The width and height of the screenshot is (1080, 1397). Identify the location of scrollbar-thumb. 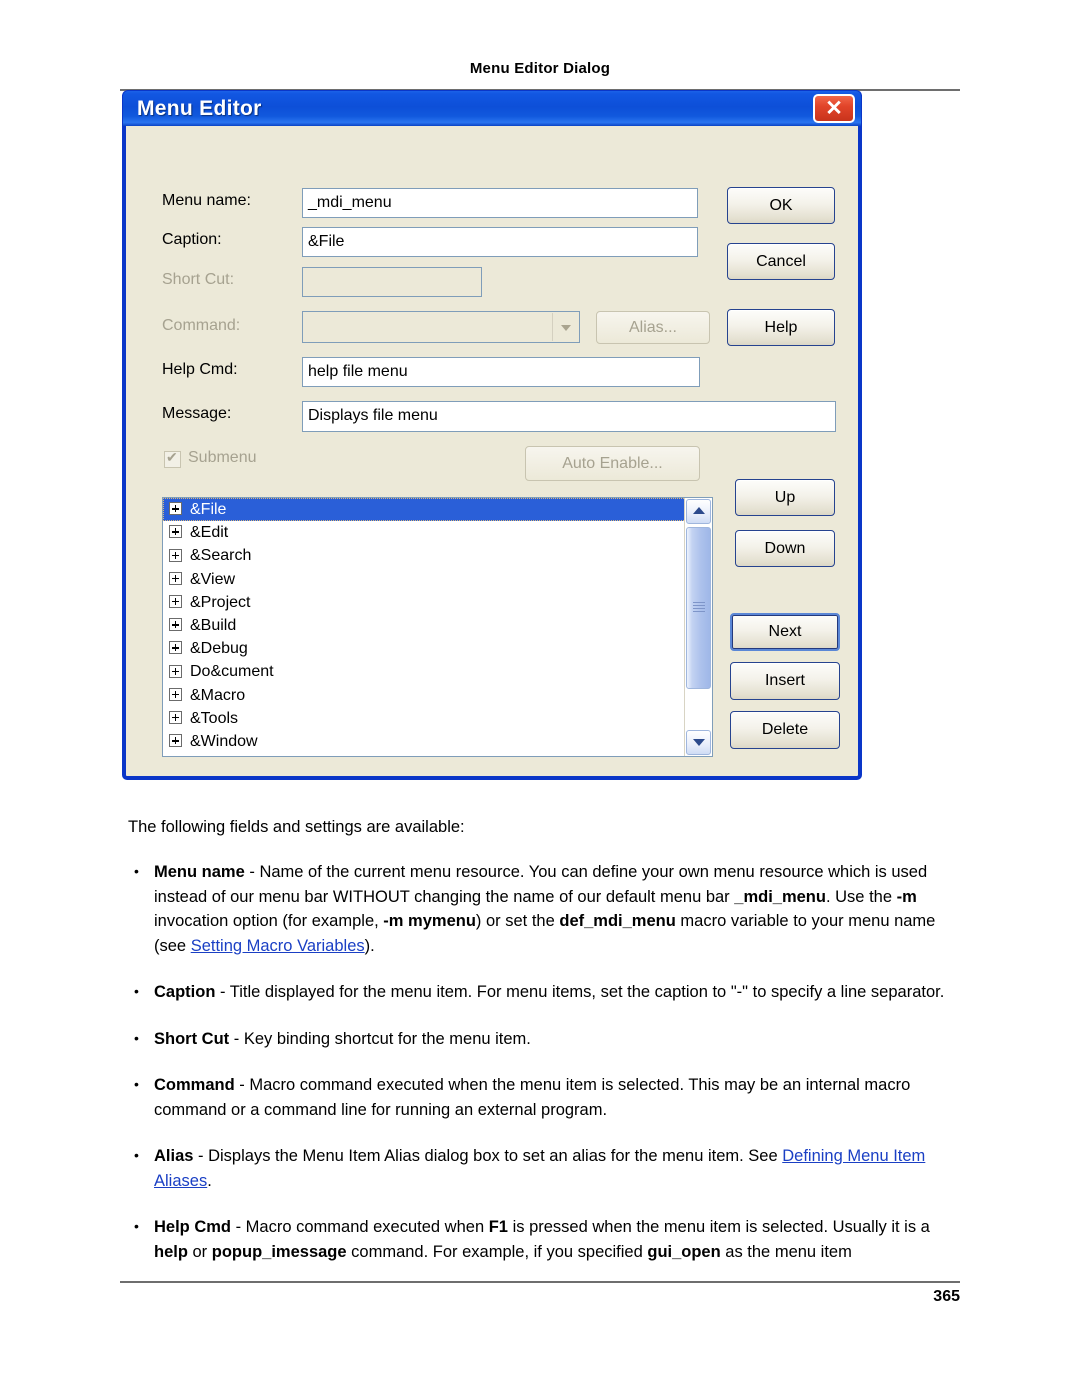
(698, 608).